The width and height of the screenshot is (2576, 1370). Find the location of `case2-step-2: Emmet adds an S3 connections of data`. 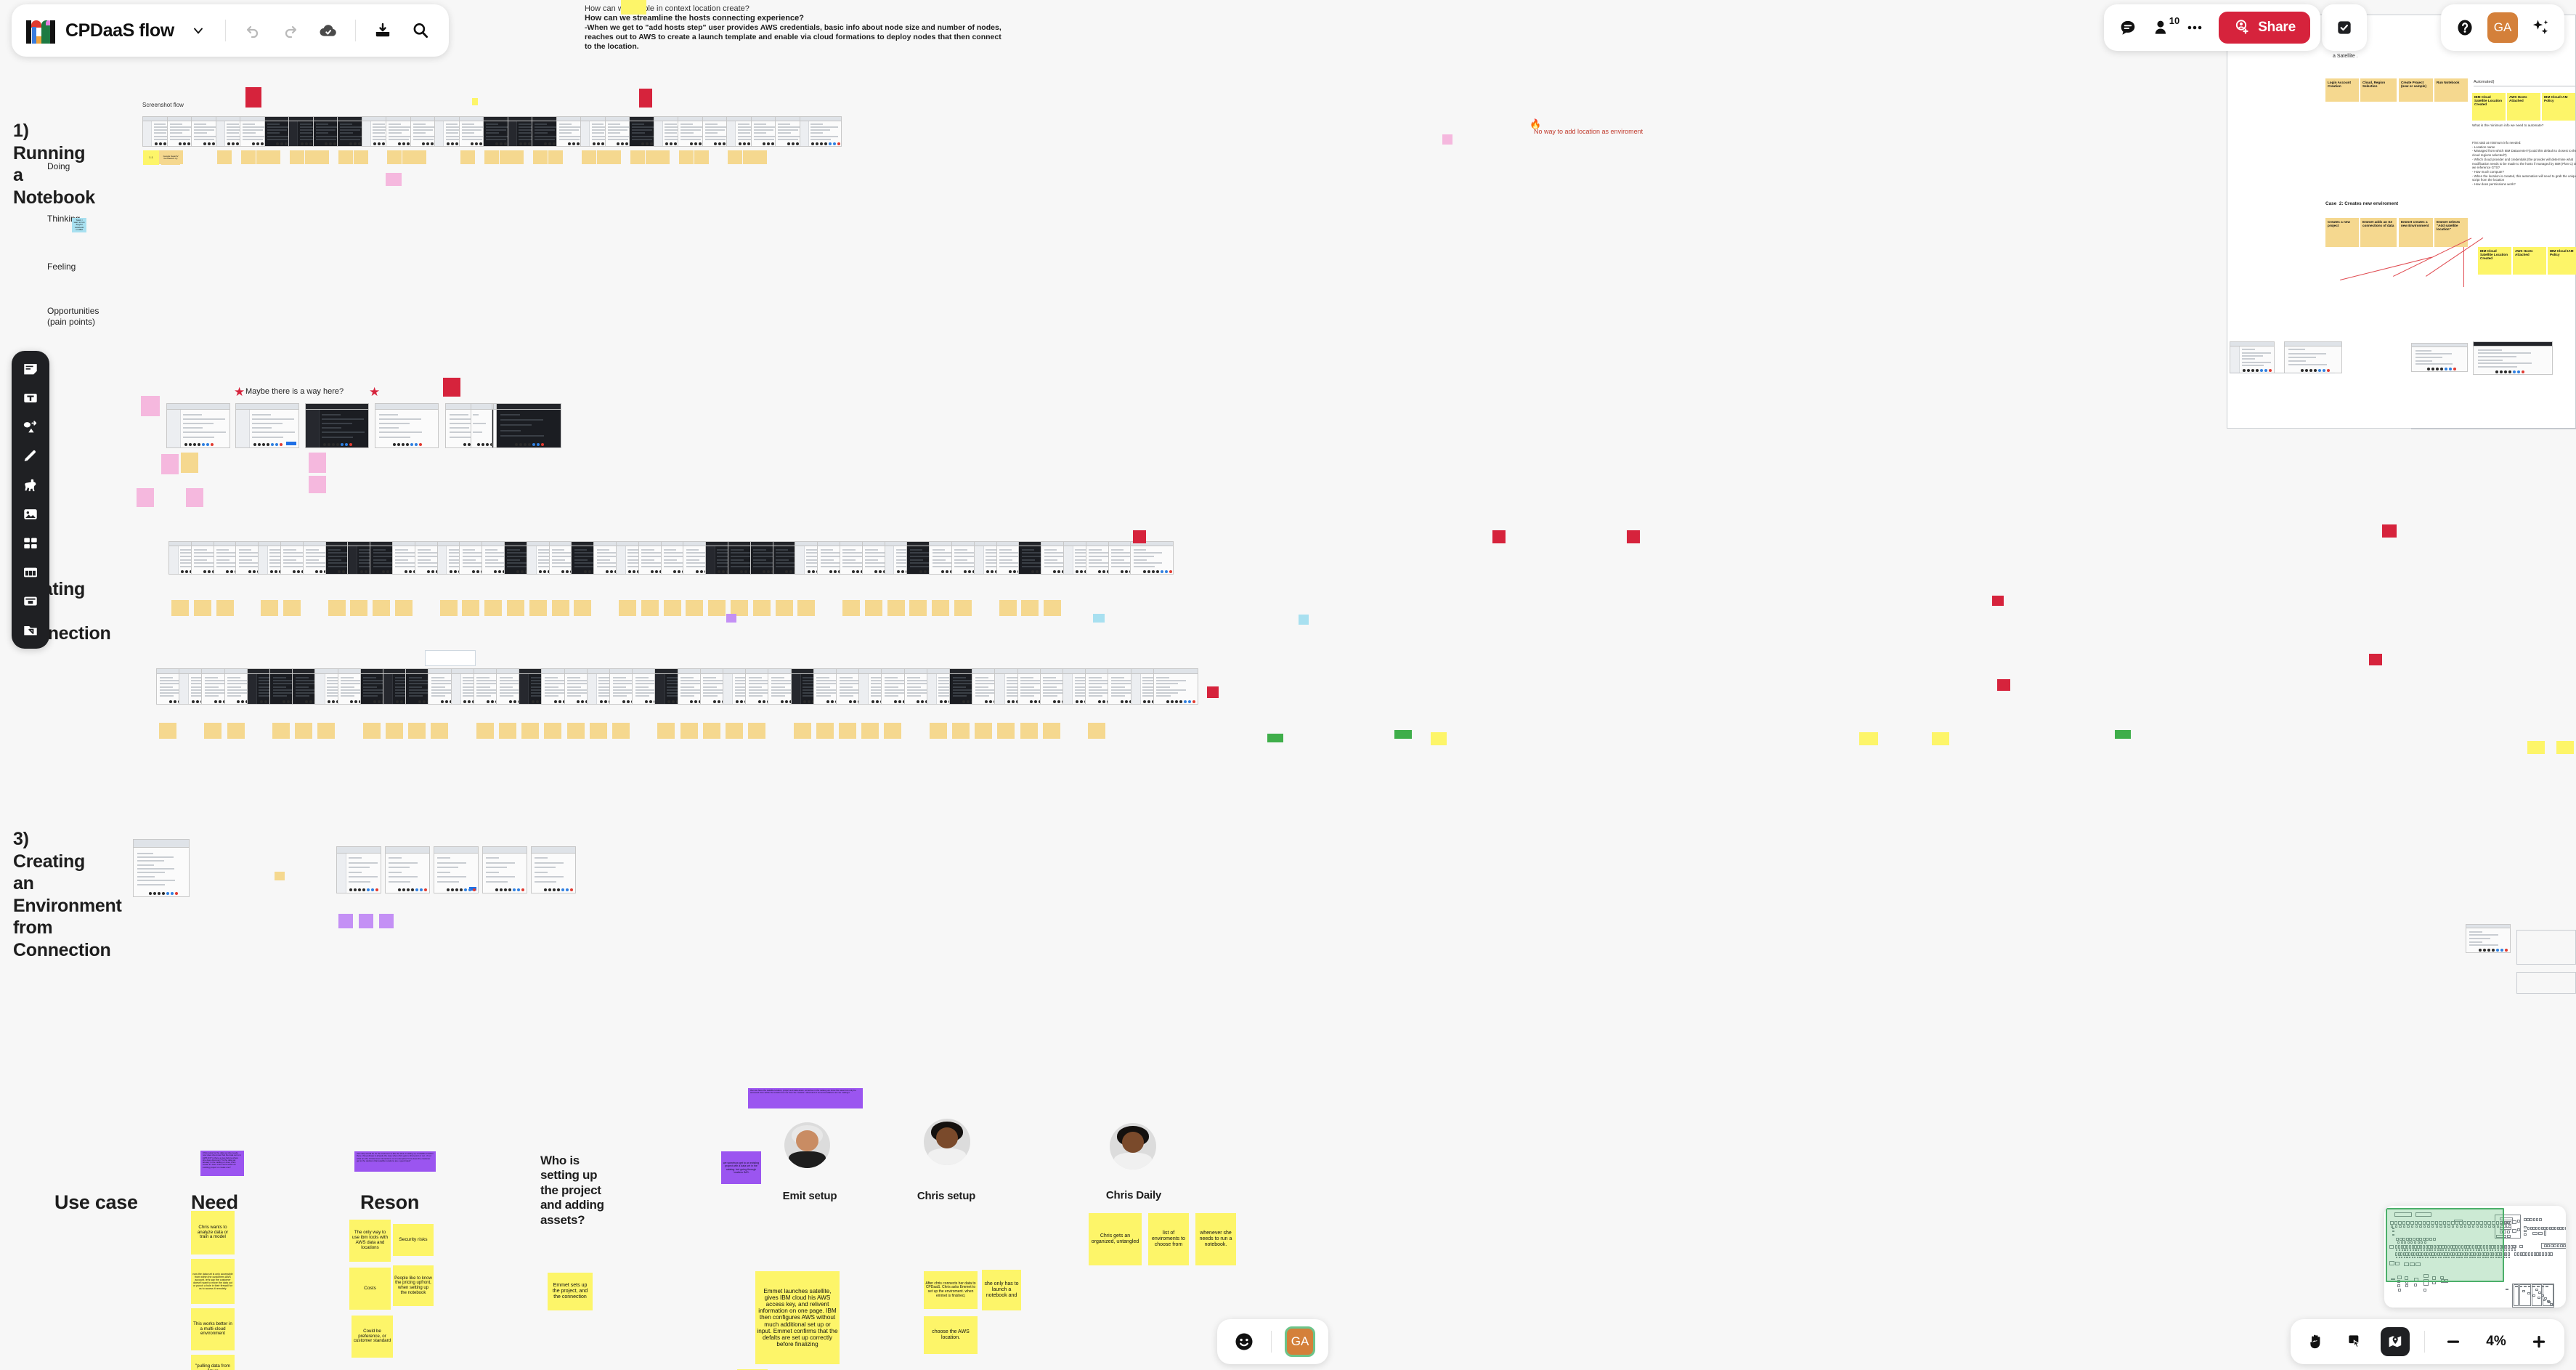

case2-step-2: Emmet adds an S3 connections of data is located at coordinates (2378, 232).